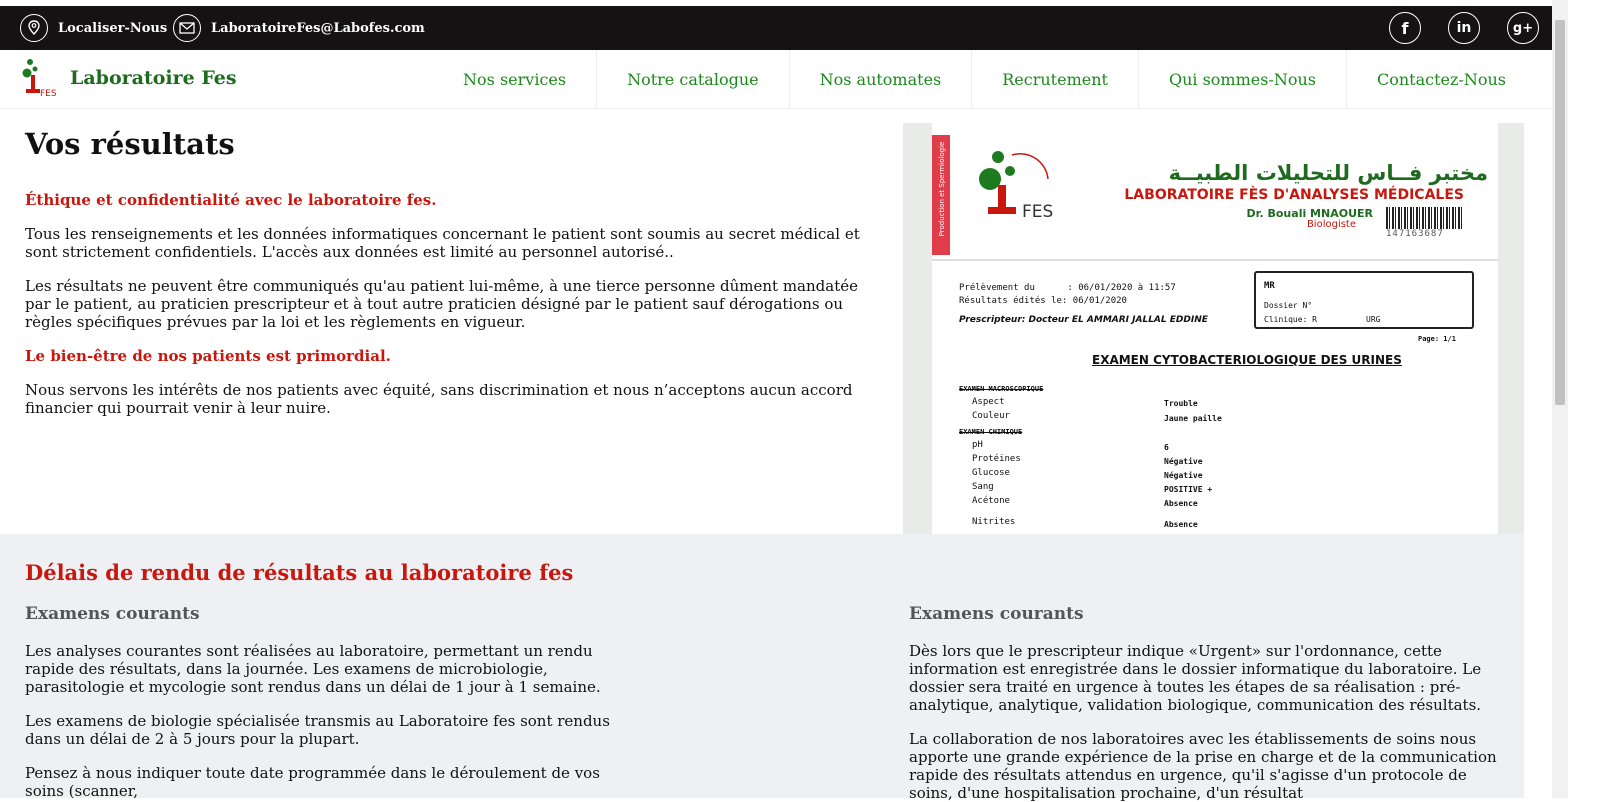  What do you see at coordinates (1331, 224) in the screenshot?
I see `report-role: Biologiste` at bounding box center [1331, 224].